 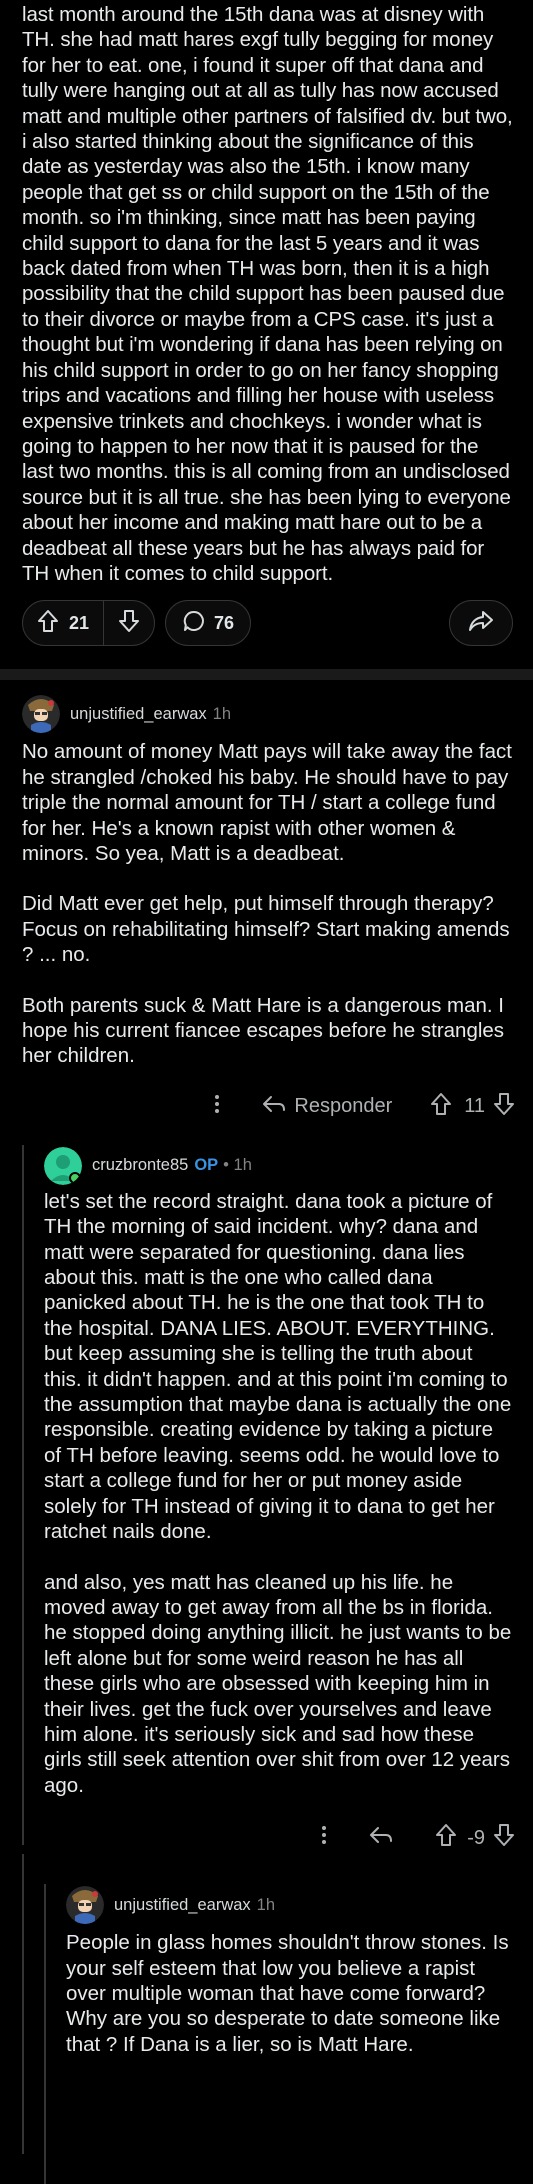 I want to click on comment-time: • 1h, so click(x=237, y=1165).